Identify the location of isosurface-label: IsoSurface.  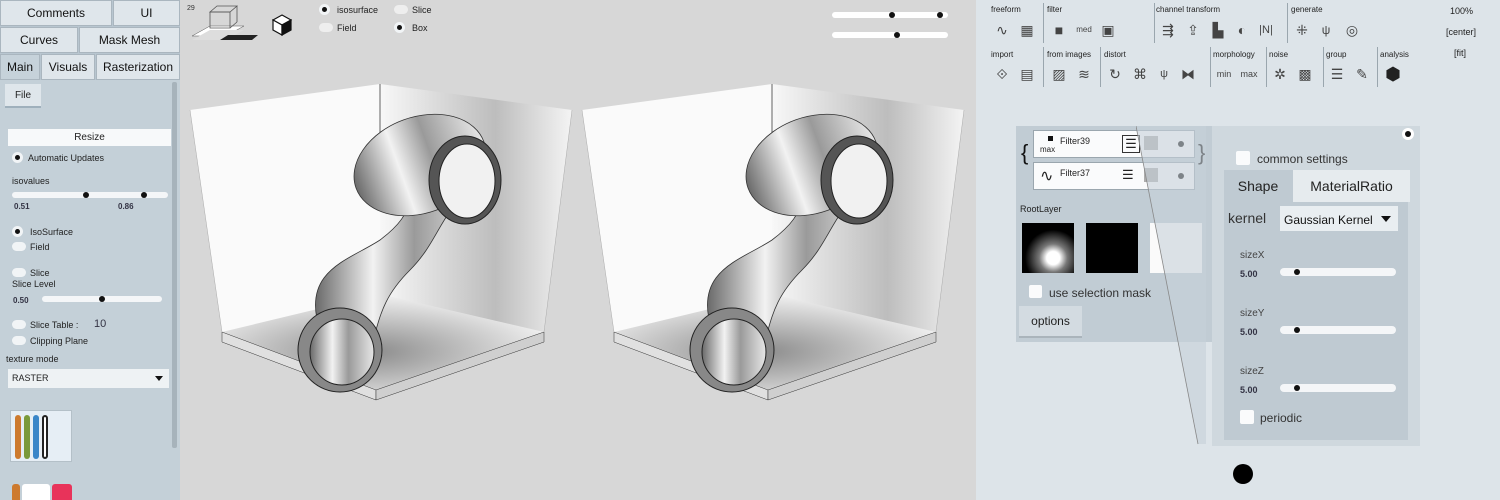
(52, 232).